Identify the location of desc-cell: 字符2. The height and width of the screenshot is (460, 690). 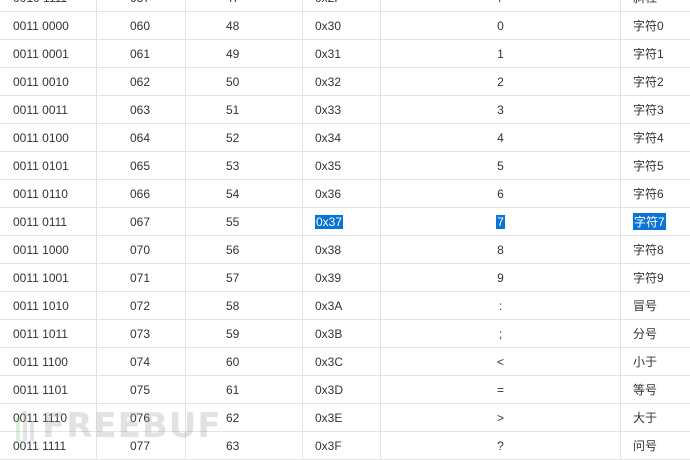
(648, 82).